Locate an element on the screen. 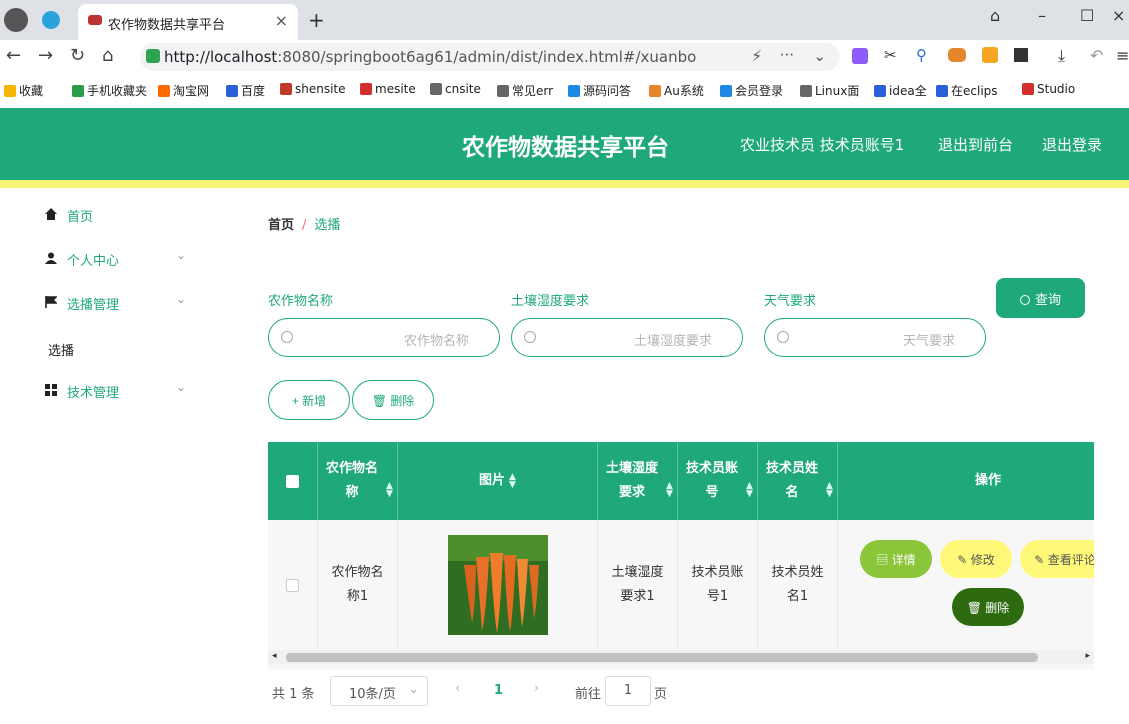 This screenshot has height=724, width=1129. bookmark-item: Au系统 is located at coordinates (676, 90).